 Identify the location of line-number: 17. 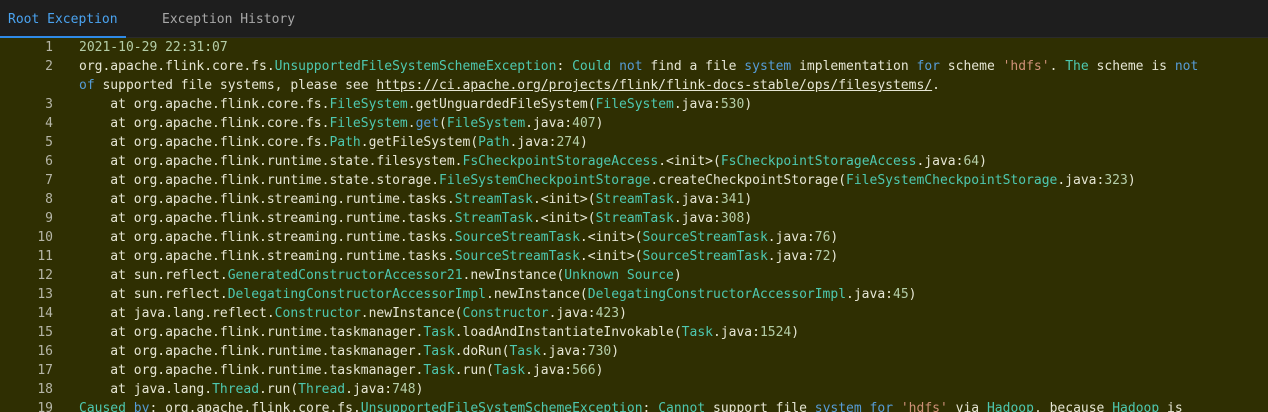
(45, 370).